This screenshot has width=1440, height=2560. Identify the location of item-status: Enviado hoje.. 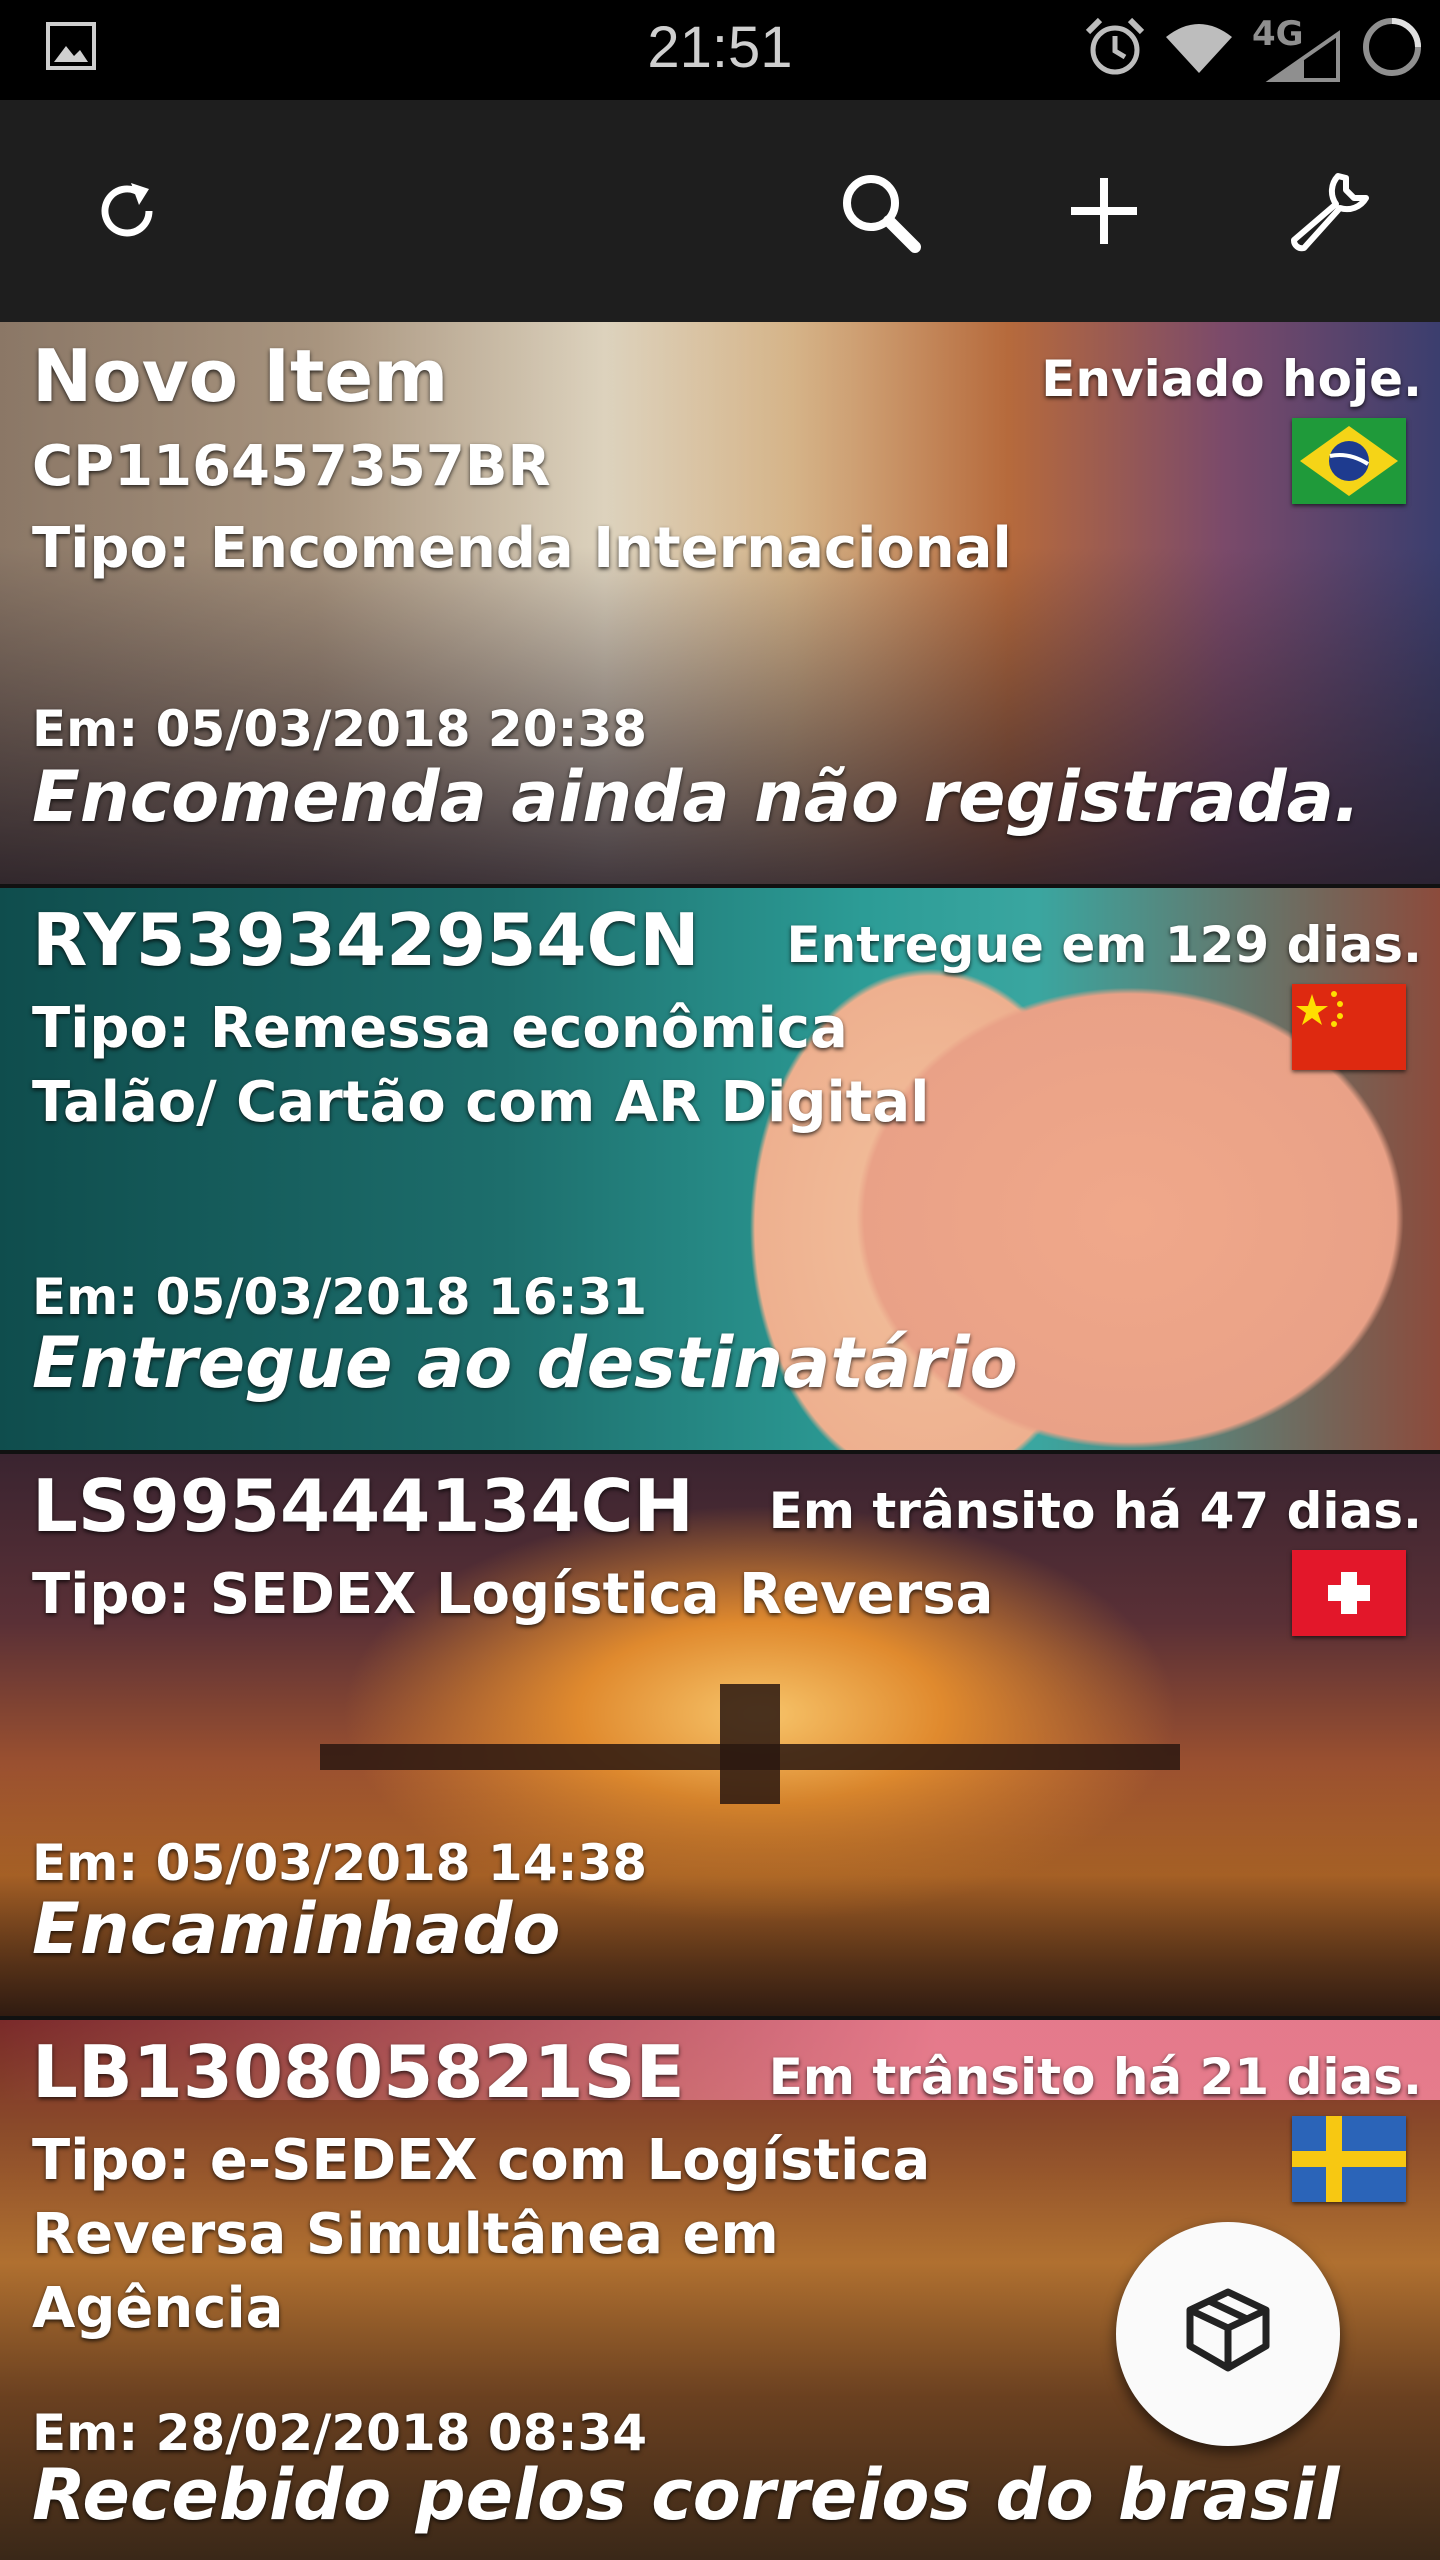
(1231, 379).